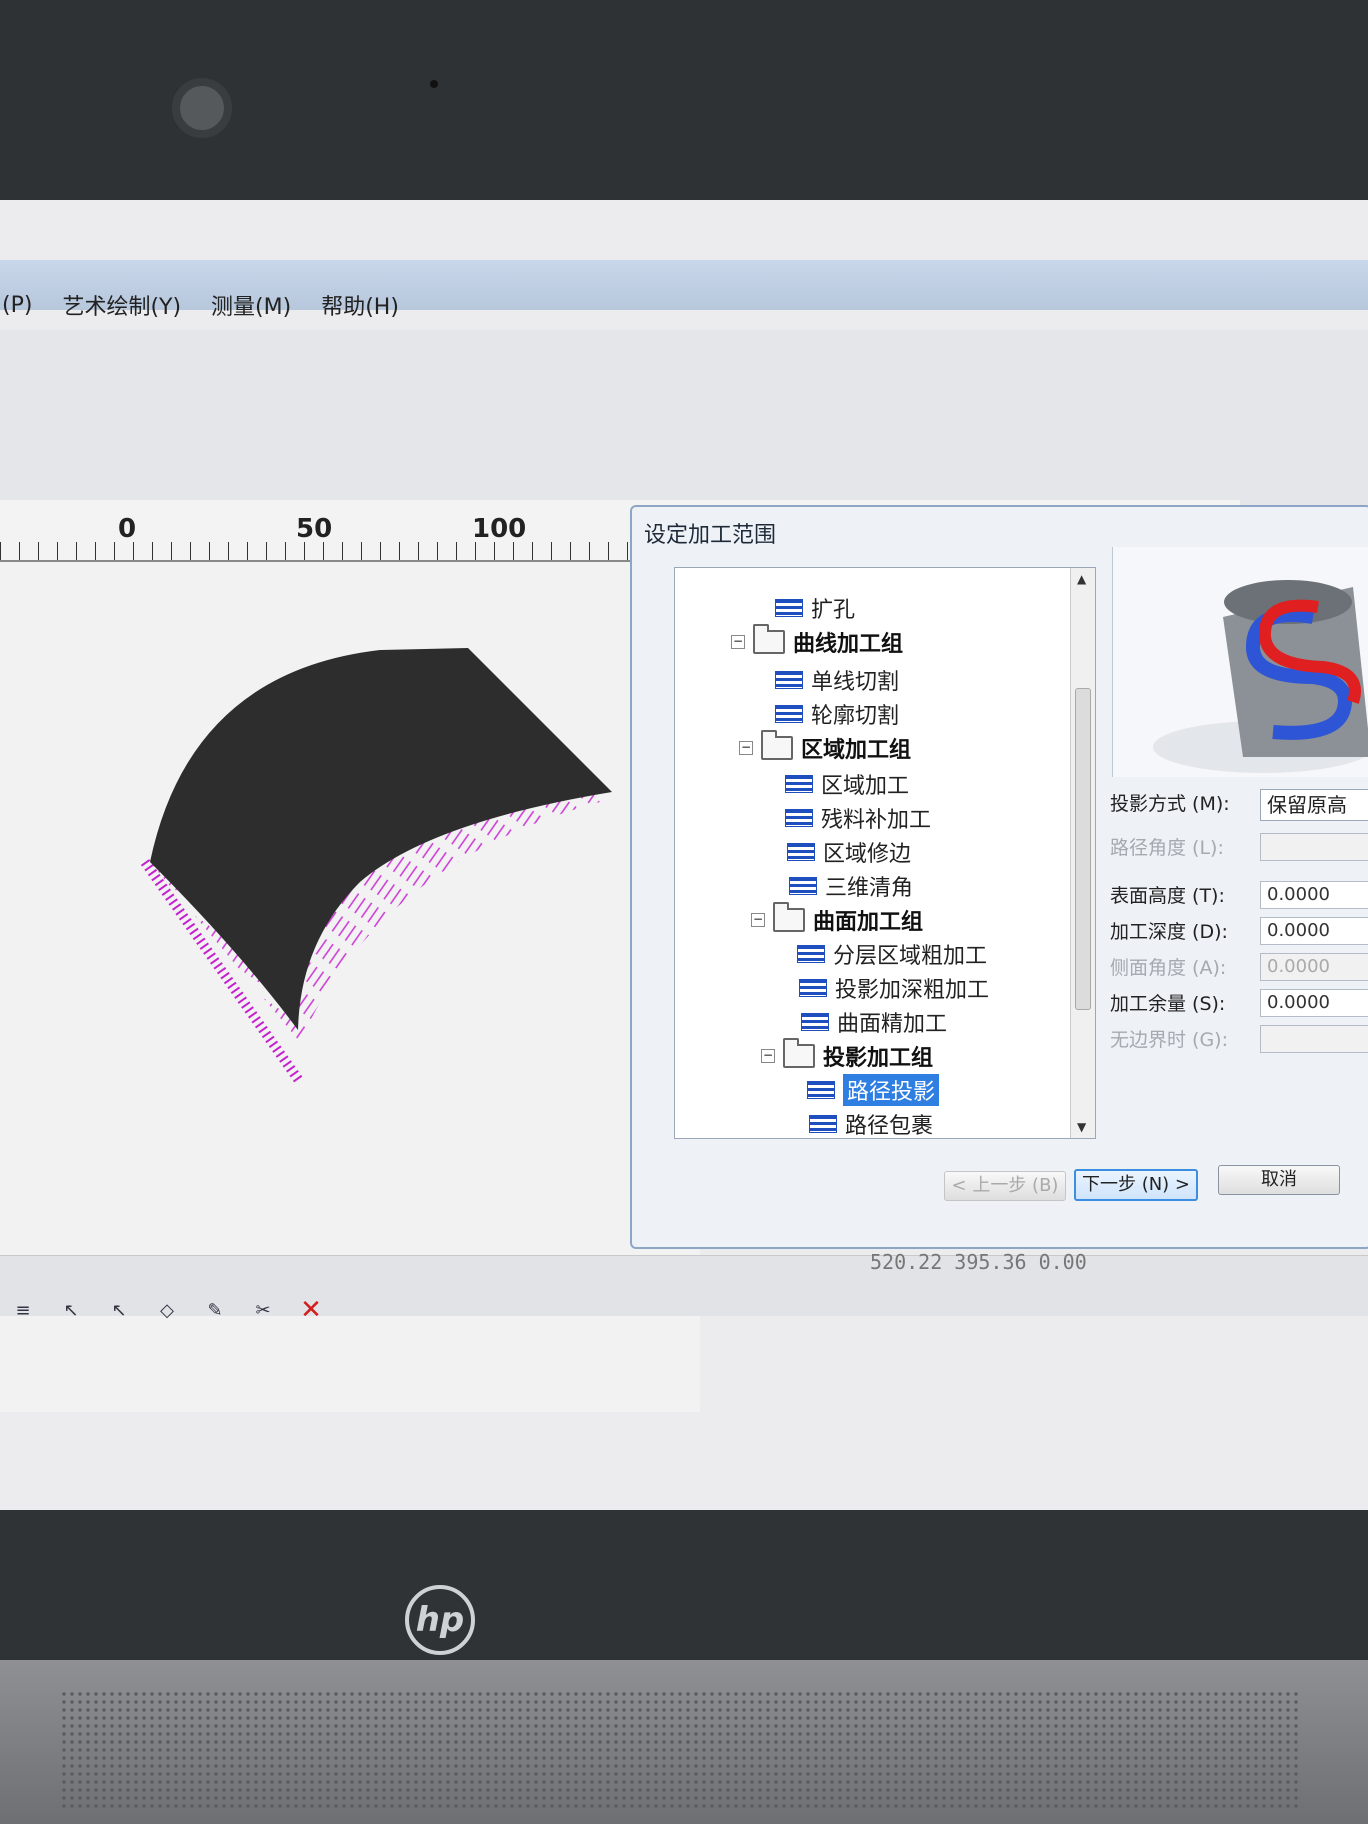  I want to click on tree-item-layered-roughing: 分层区域粗加工, so click(892, 954).